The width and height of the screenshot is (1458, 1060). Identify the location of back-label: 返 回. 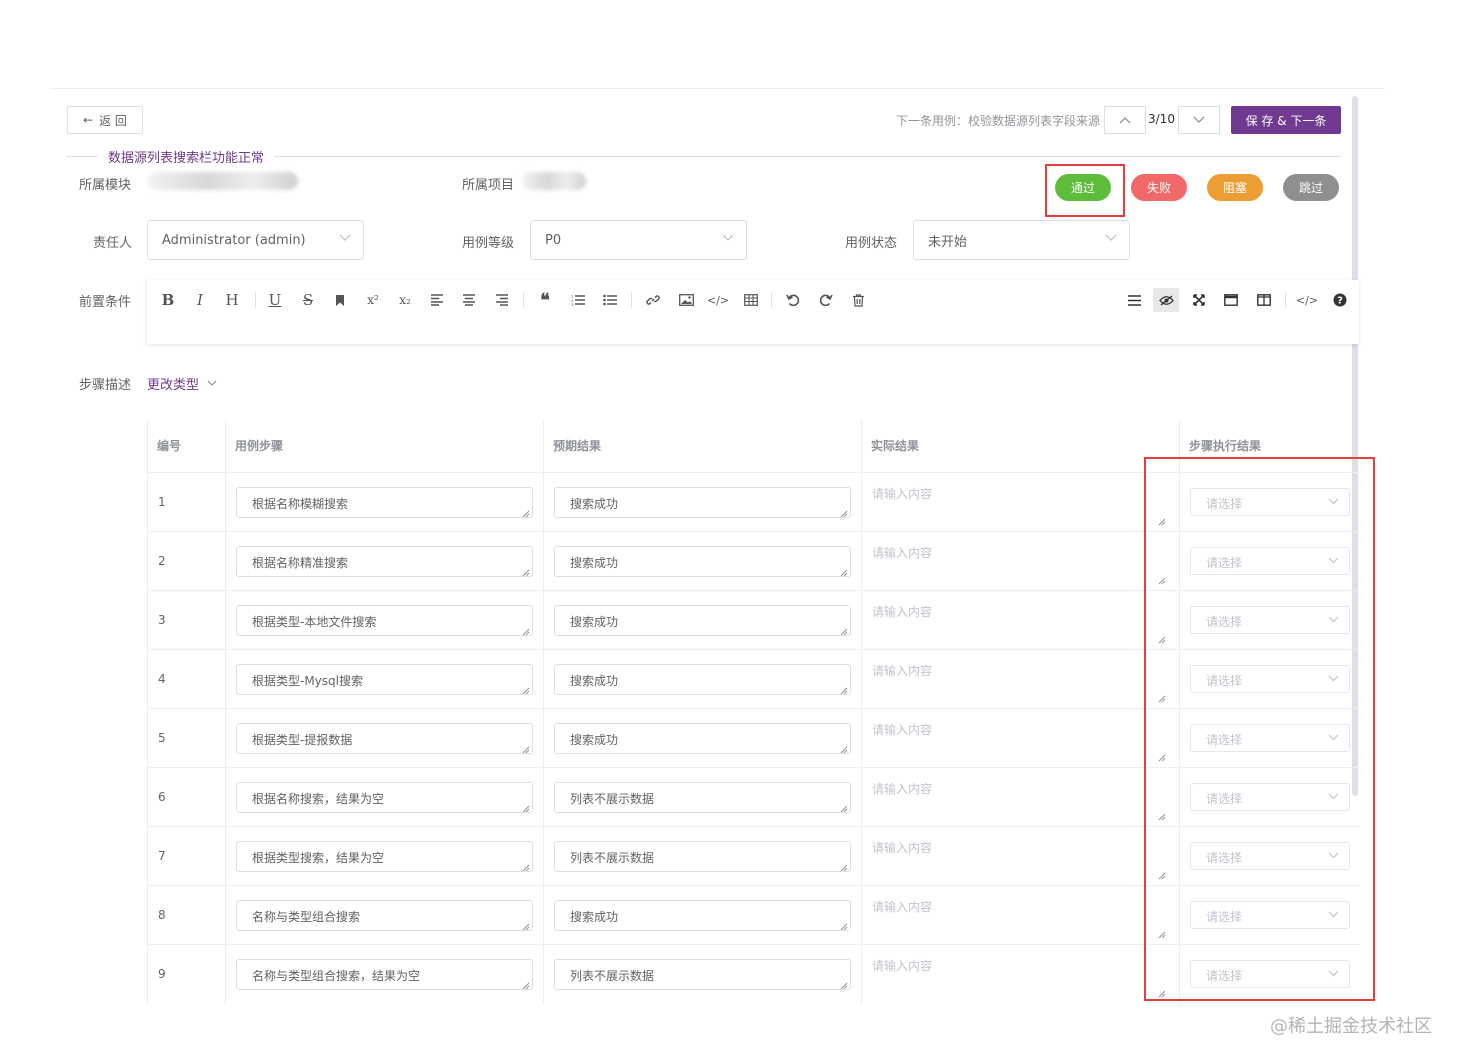
(113, 120).